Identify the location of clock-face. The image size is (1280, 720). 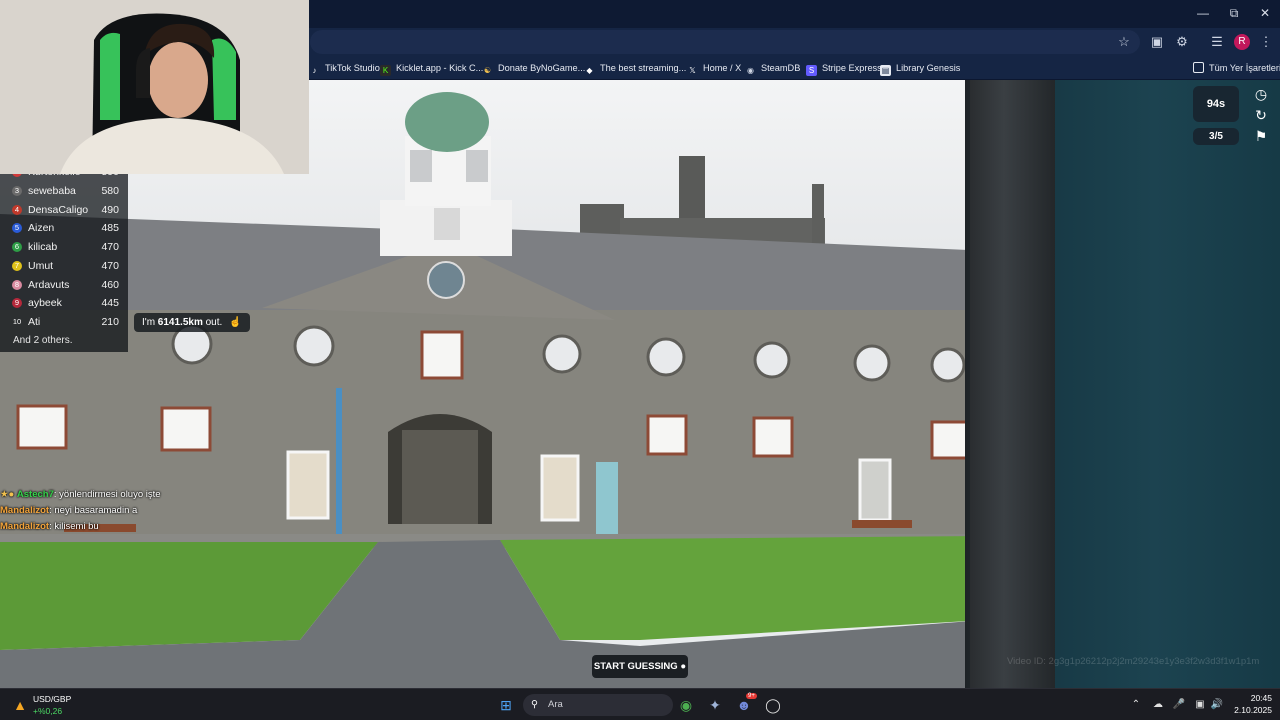
(446, 280).